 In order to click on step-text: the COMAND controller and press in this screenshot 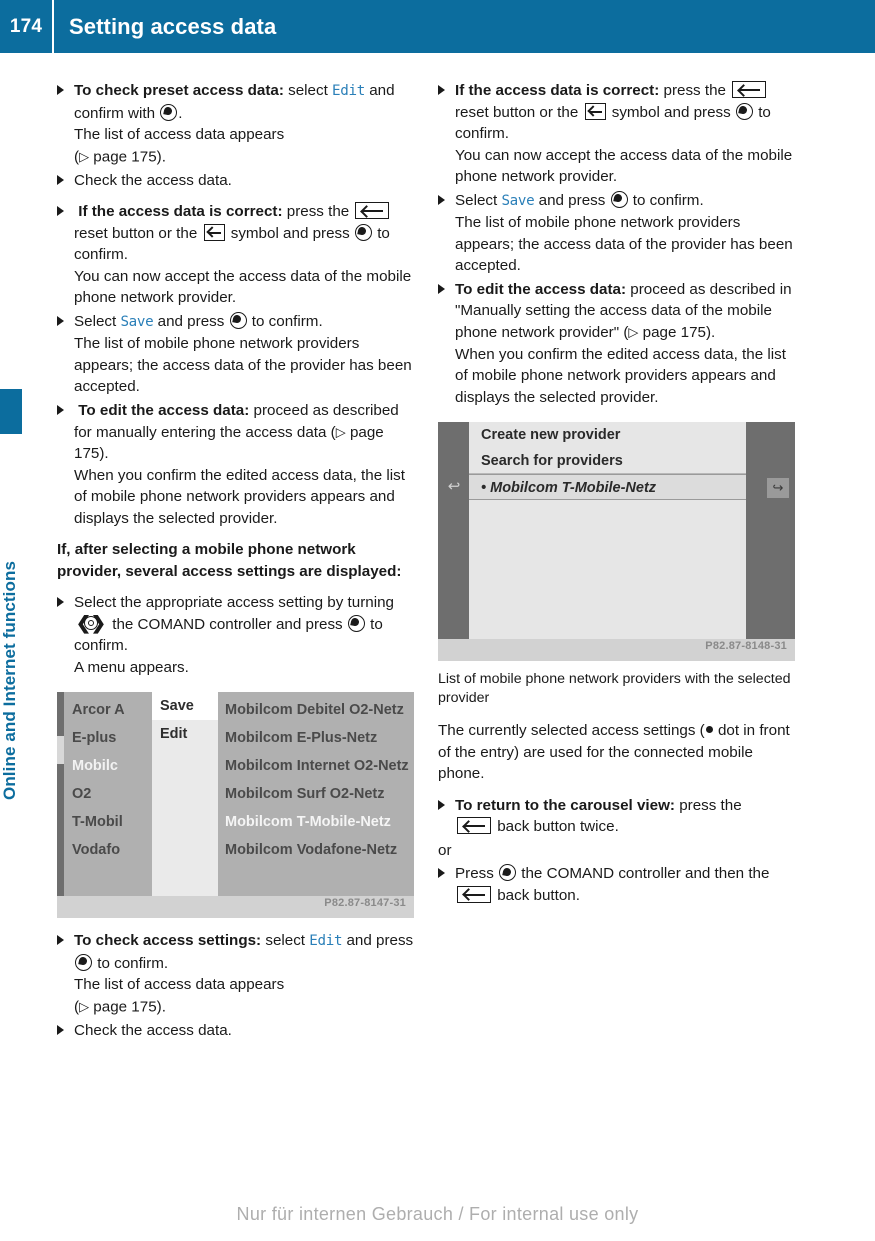, I will do `click(227, 624)`.